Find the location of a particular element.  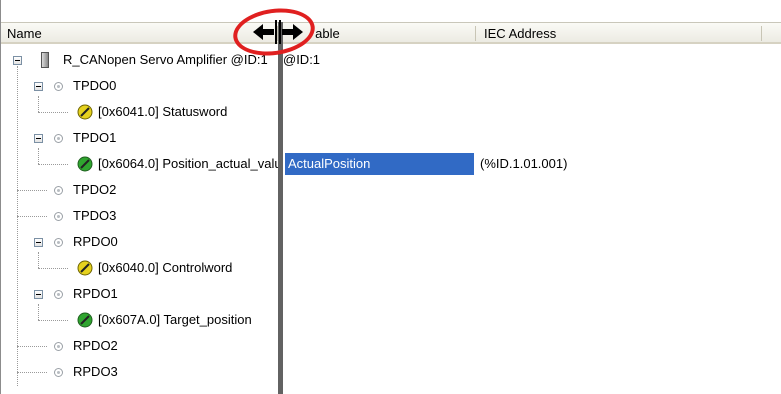

pdo-label: RPDO3 is located at coordinates (95, 371).